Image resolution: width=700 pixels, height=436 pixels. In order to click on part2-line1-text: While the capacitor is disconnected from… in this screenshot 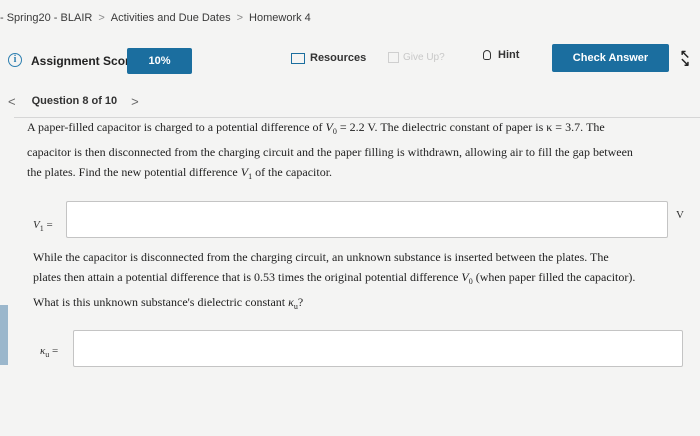, I will do `click(321, 257)`.